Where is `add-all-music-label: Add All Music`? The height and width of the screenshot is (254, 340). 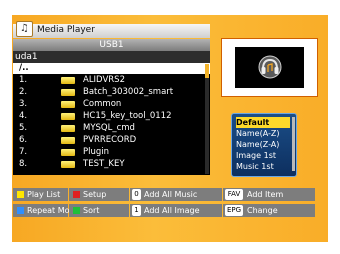 add-all-music-label: Add All Music is located at coordinates (171, 194).